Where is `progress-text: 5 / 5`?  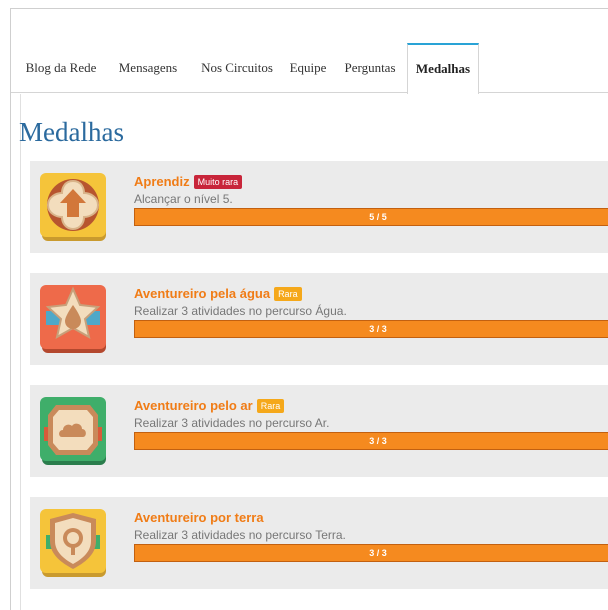 progress-text: 5 / 5 is located at coordinates (378, 217).